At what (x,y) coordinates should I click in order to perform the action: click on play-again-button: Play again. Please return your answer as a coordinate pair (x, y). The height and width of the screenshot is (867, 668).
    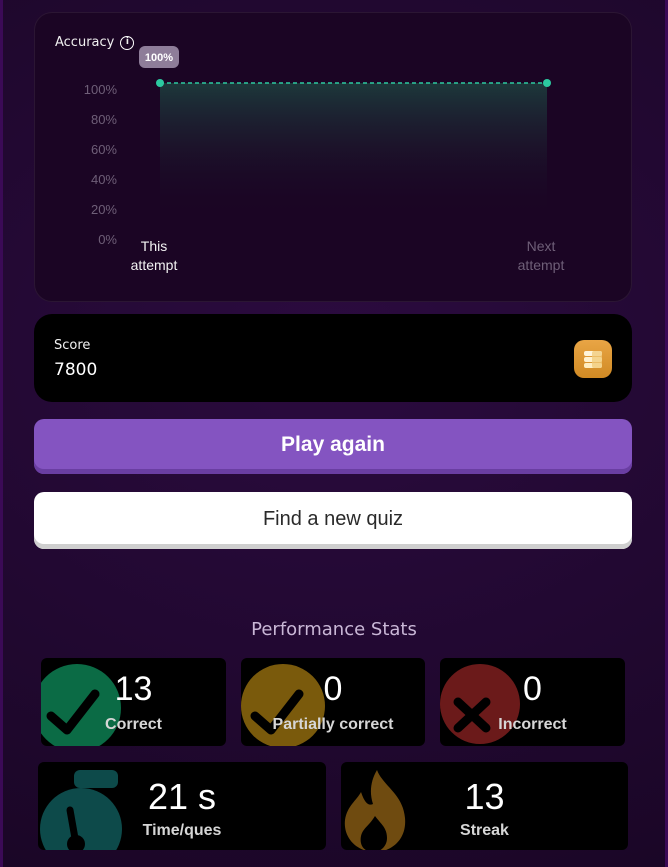
    Looking at the image, I should click on (333, 446).